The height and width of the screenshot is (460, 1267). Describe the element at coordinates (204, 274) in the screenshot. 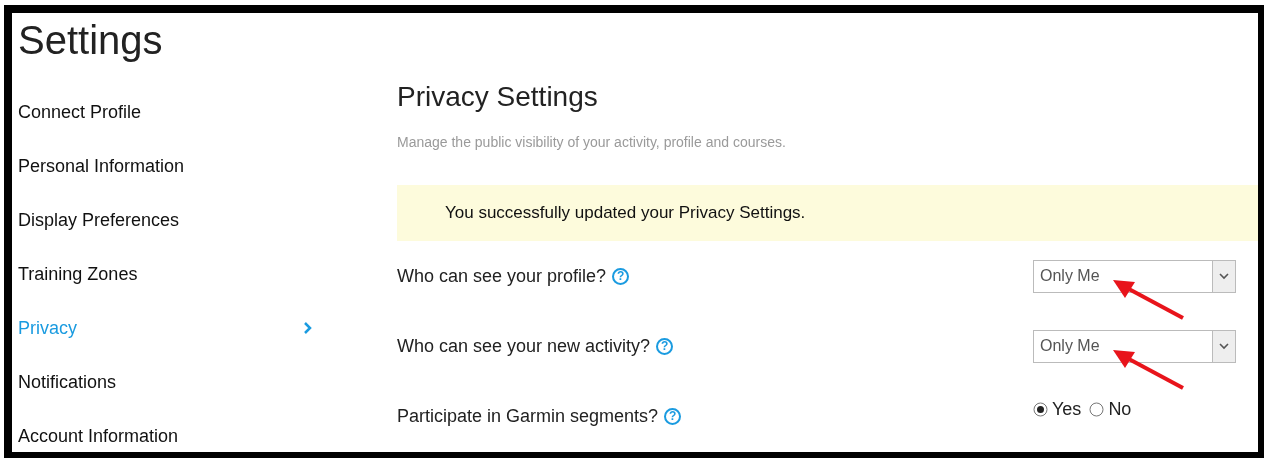

I see `sidebar-item: Training Zones` at that location.